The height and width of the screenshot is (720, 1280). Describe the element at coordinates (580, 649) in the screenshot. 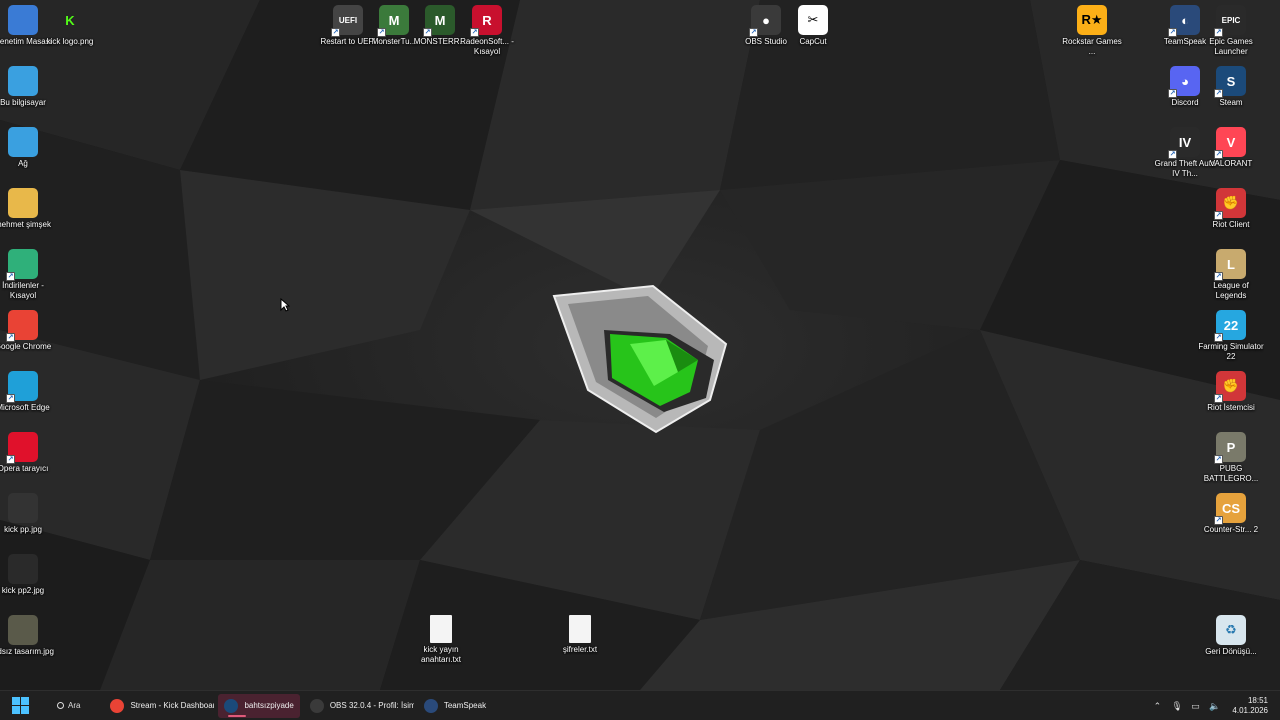

I see `desktop-icon-label: şifreler.txt` at that location.